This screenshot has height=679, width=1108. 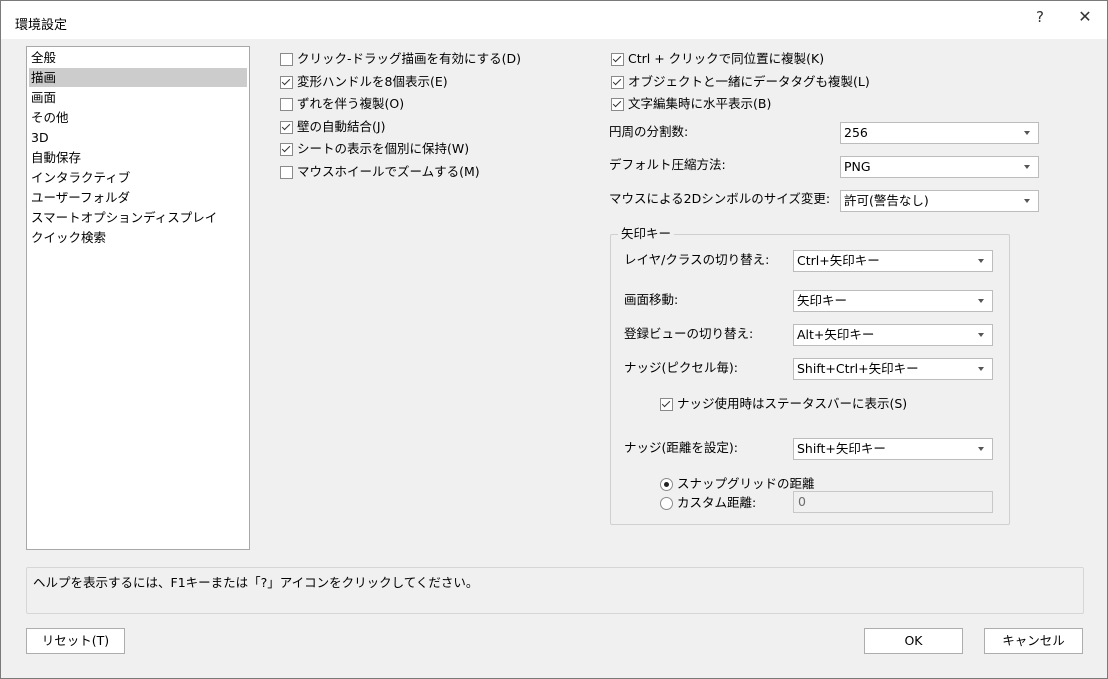 I want to click on custom-distance-input: 0, so click(x=893, y=502).